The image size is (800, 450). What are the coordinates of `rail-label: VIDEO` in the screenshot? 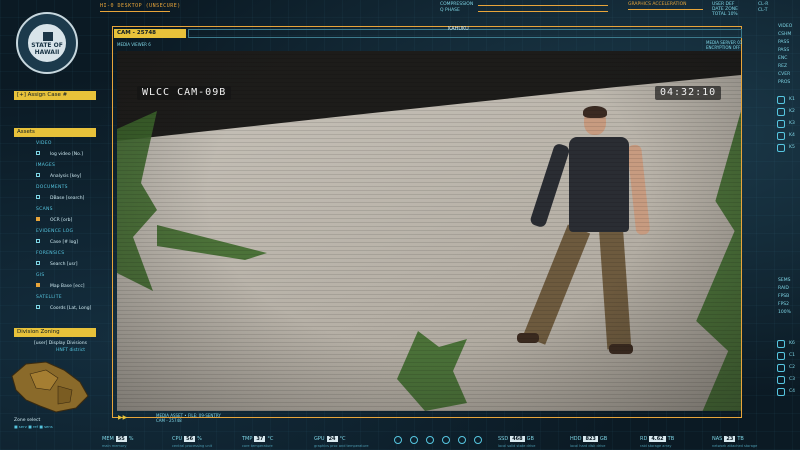 It's located at (785, 26).